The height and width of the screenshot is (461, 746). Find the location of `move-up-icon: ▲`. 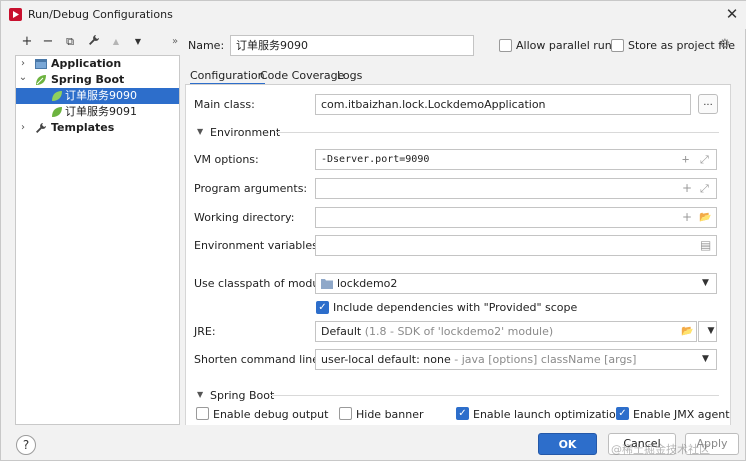

move-up-icon: ▲ is located at coordinates (116, 42).